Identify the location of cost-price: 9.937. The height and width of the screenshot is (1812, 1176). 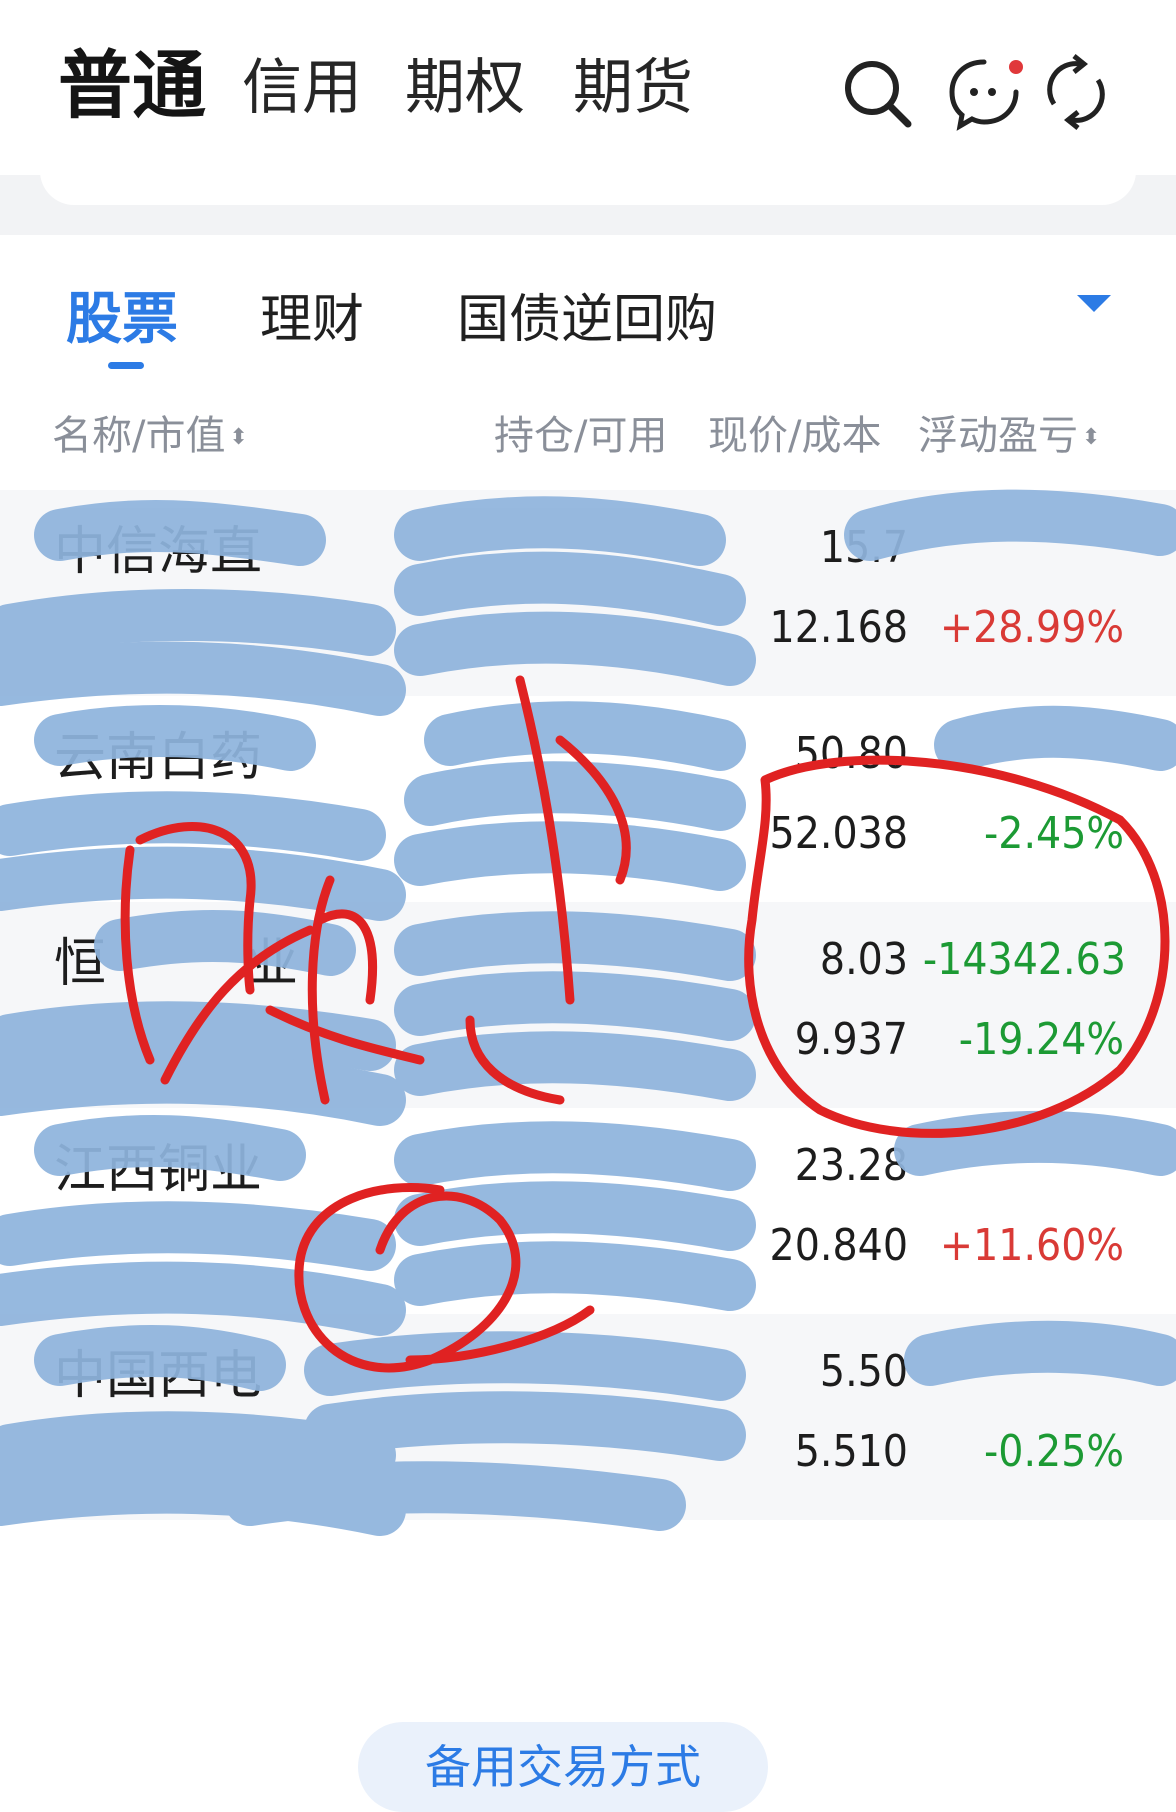
(851, 1039).